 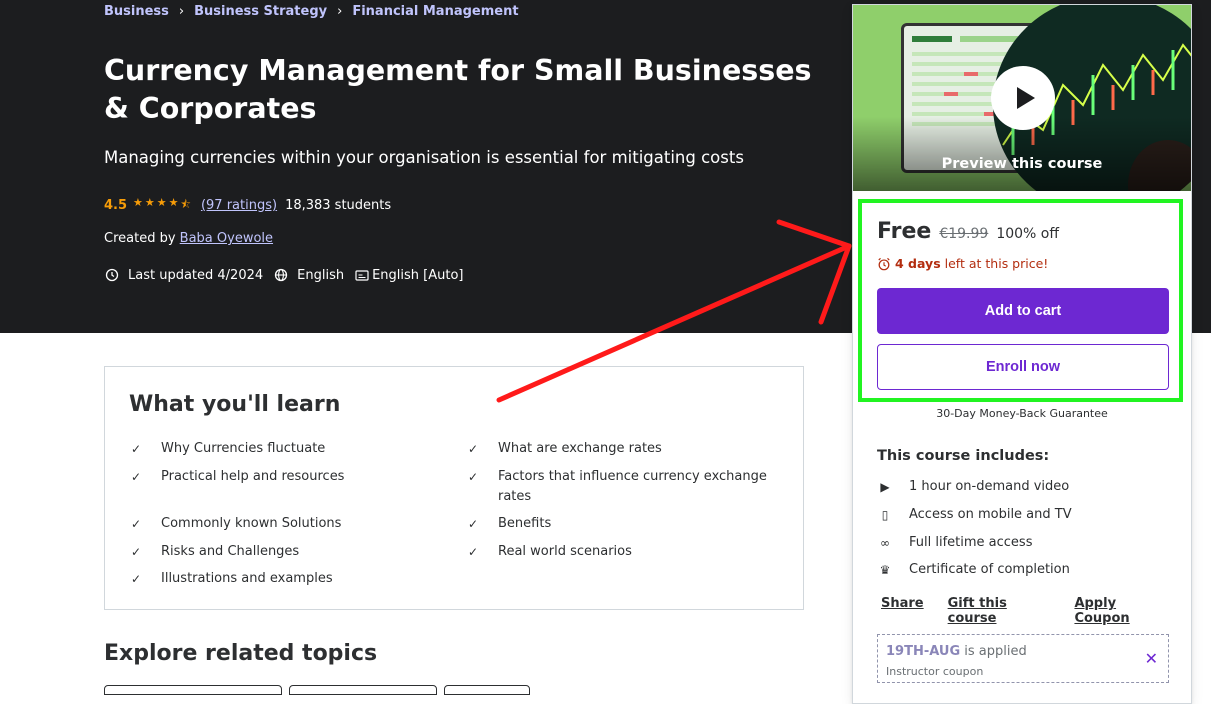 I want to click on ratings-count-link: (97 ratings), so click(x=239, y=205).